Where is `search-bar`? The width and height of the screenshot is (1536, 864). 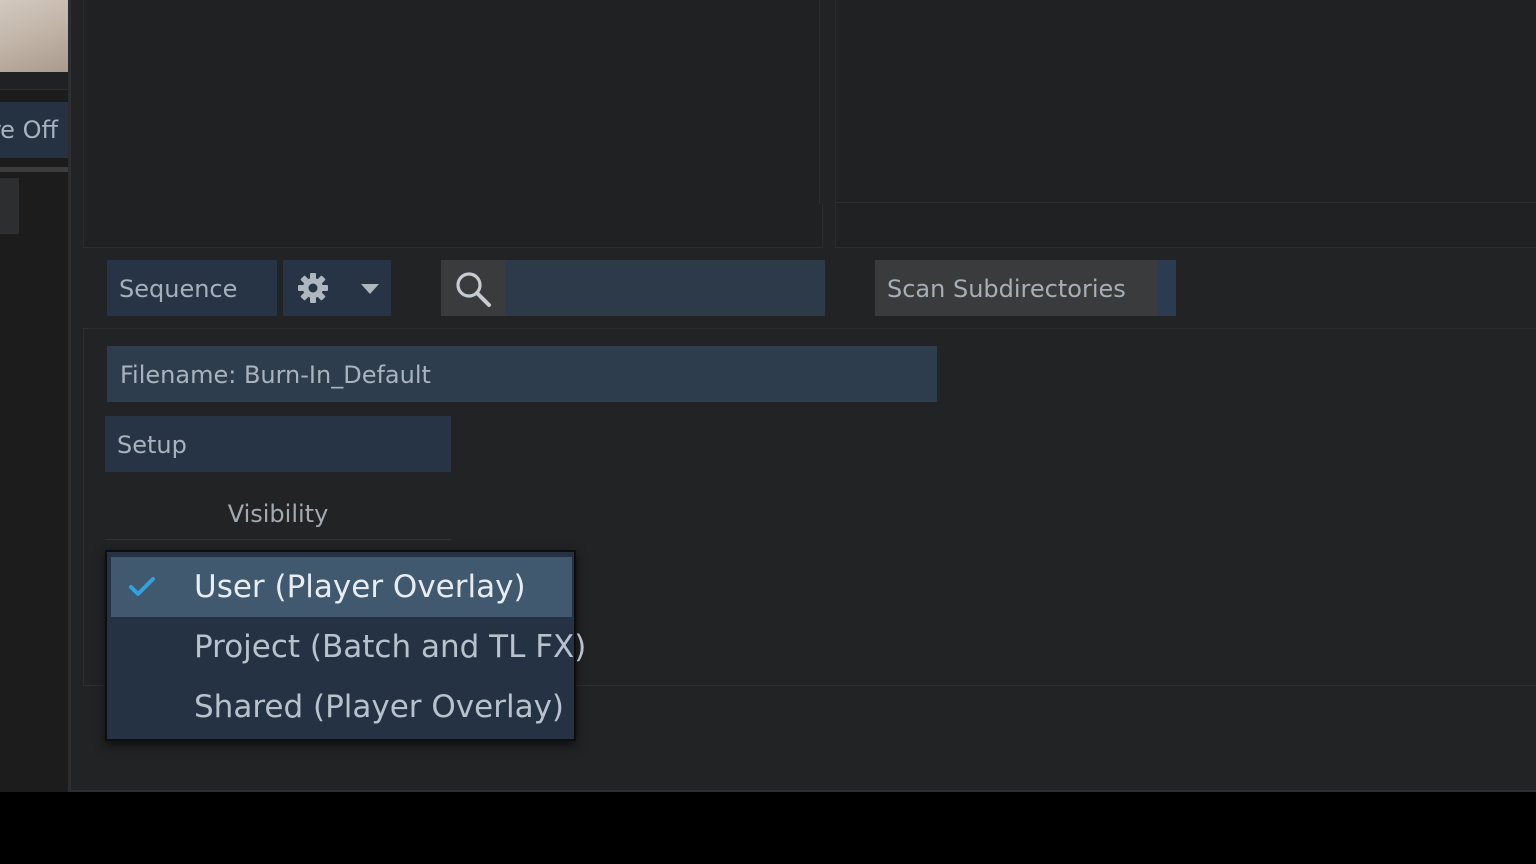 search-bar is located at coordinates (633, 288).